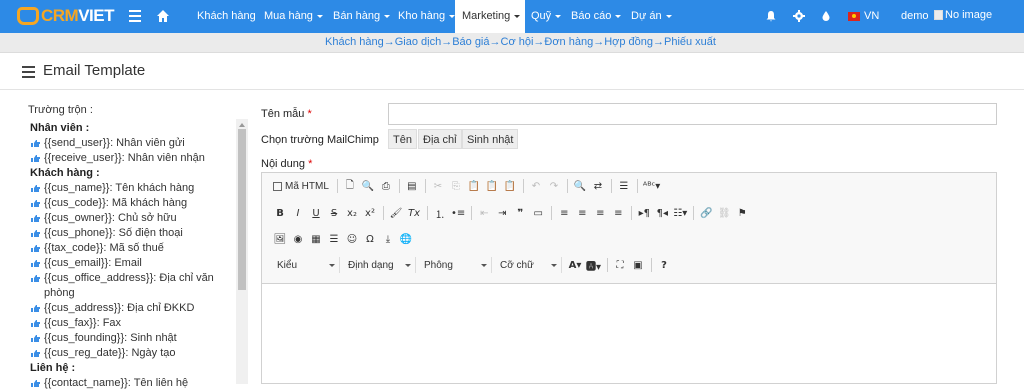 This screenshot has width=1024, height=391. What do you see at coordinates (484, 213) in the screenshot?
I see `outdent-icon: ⇤` at bounding box center [484, 213].